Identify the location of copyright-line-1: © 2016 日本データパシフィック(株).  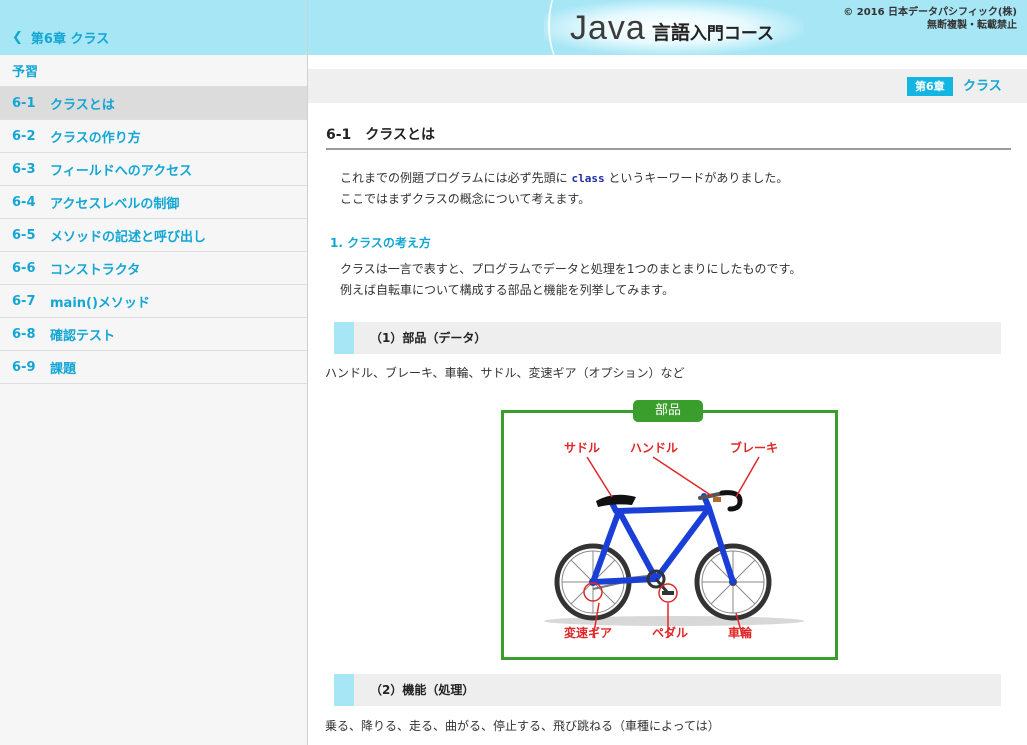
(930, 12).